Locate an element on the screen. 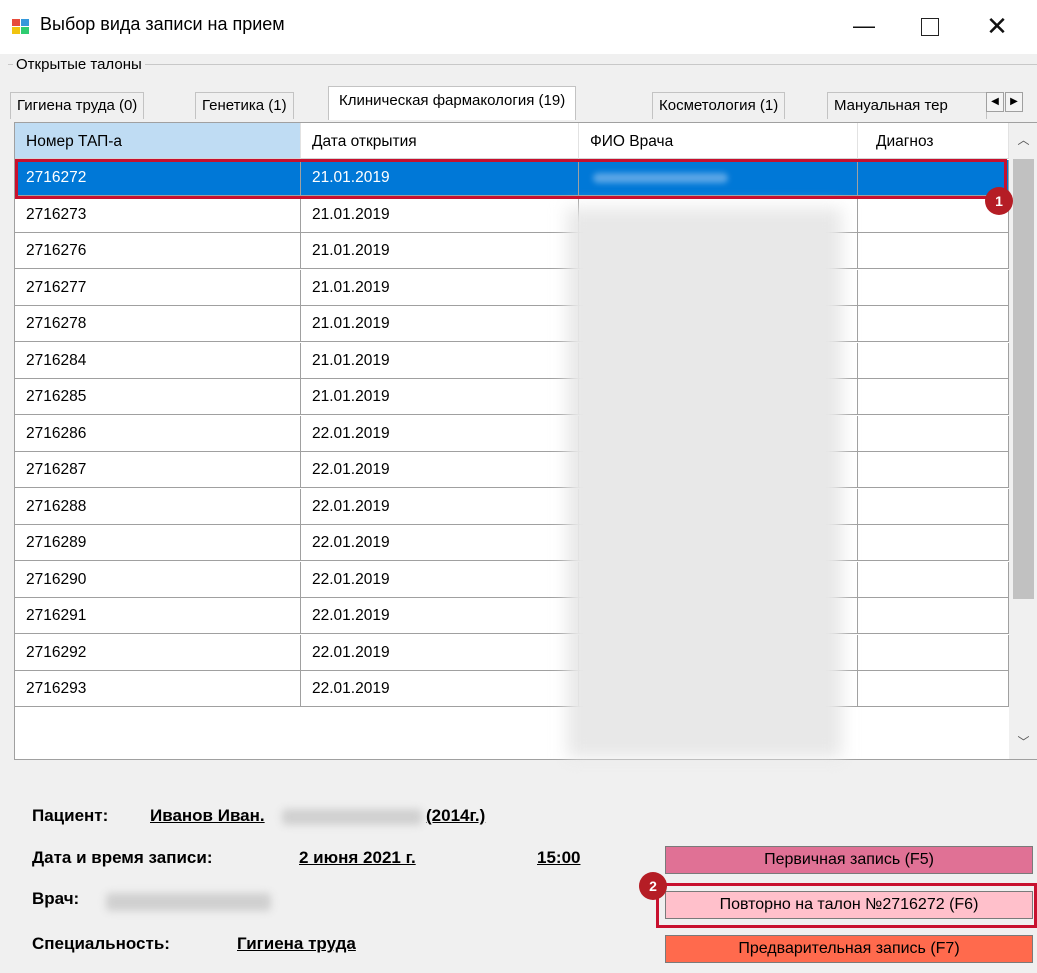 The image size is (1037, 973). ticket-number-cell: 2716287 is located at coordinates (158, 470).